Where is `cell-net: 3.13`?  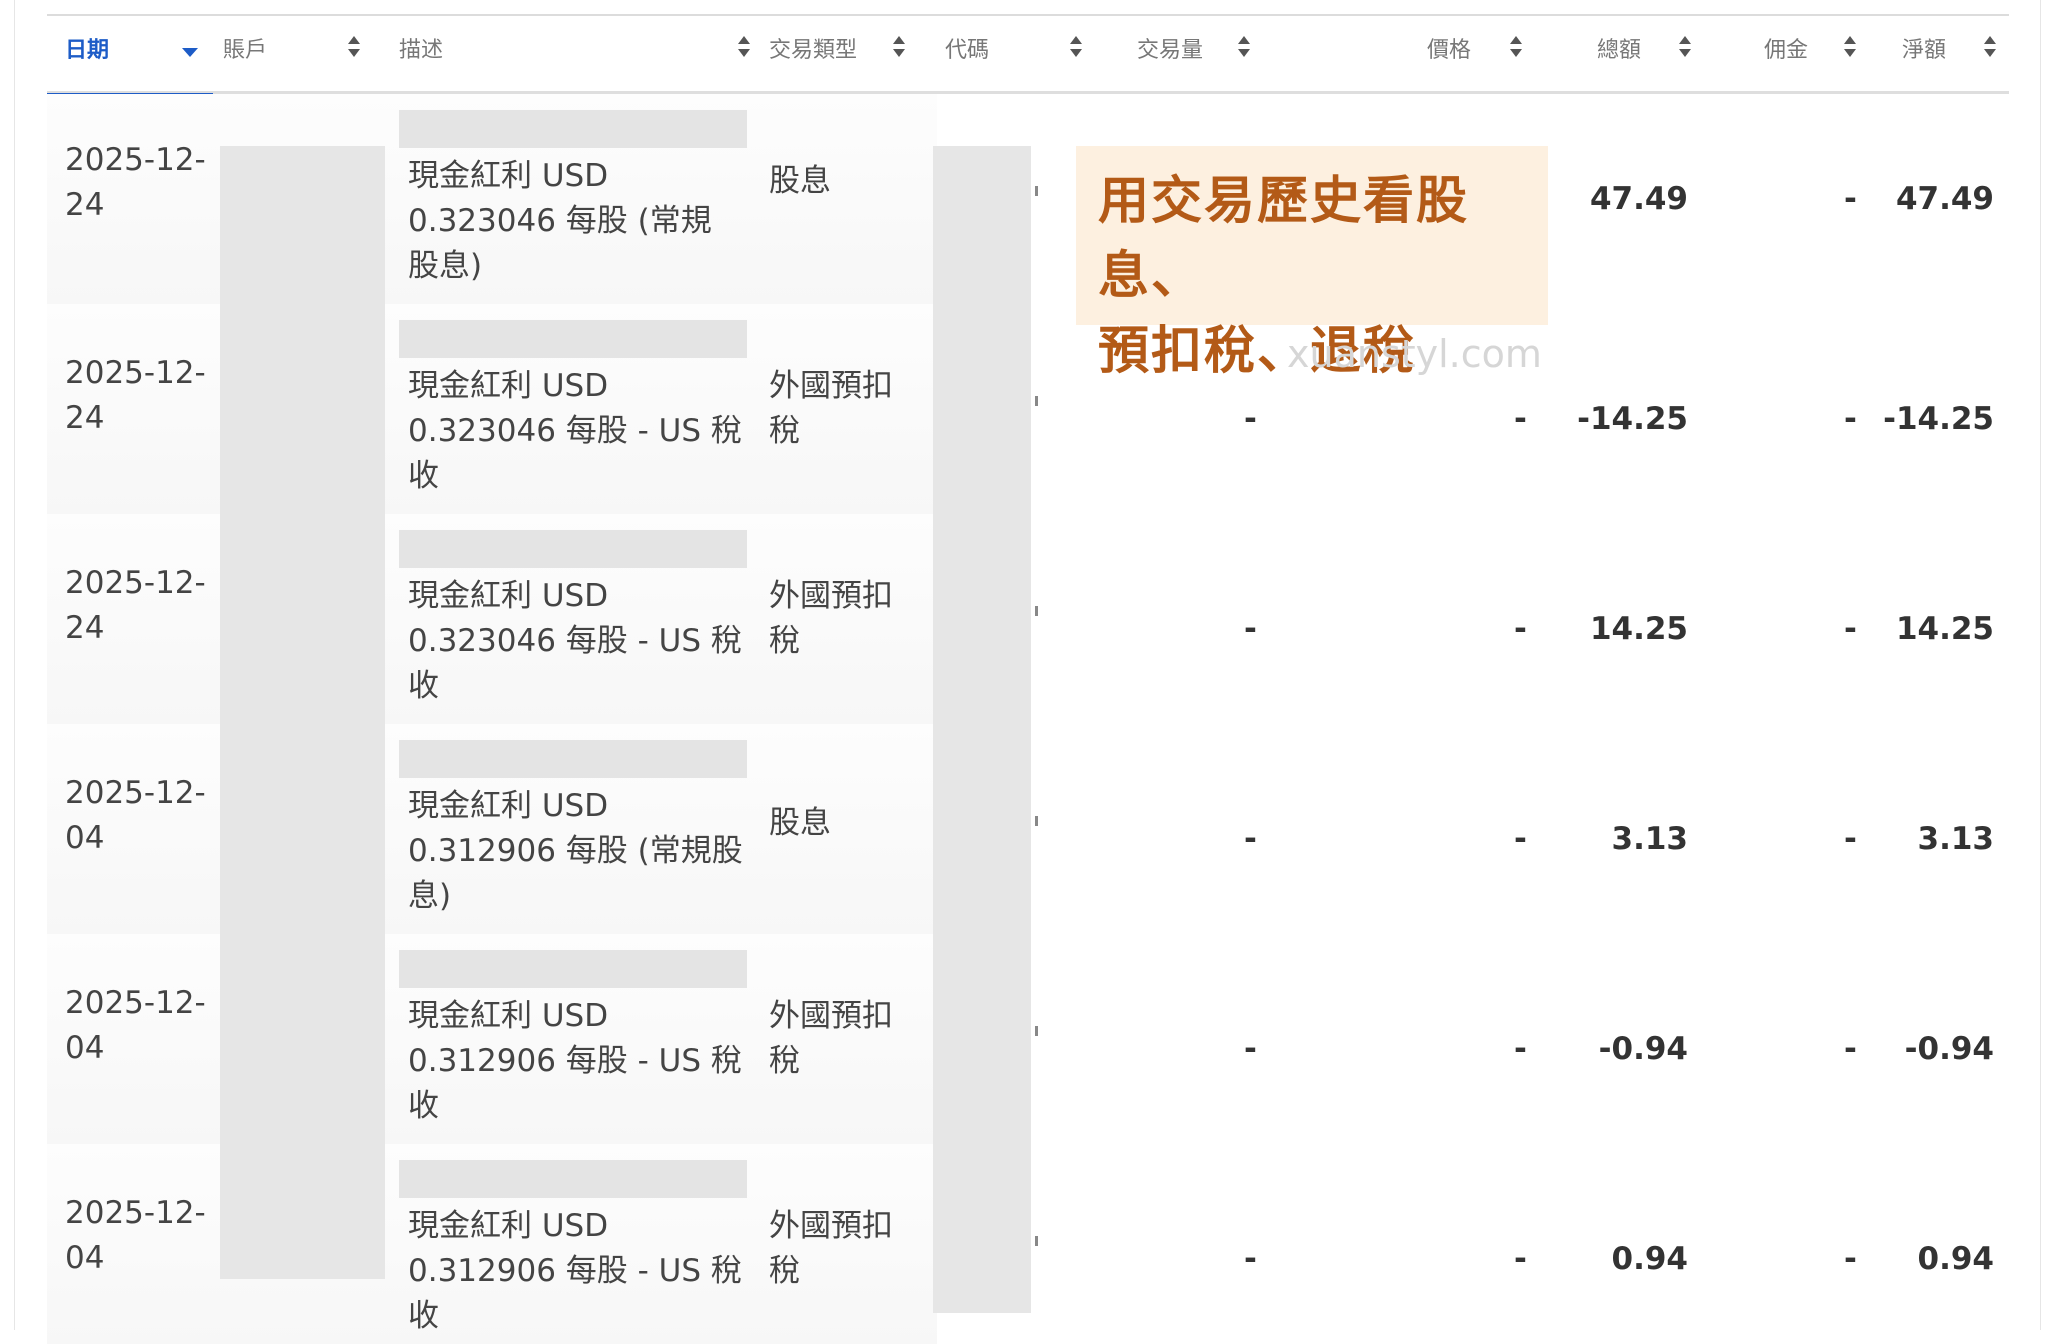 cell-net: 3.13 is located at coordinates (1956, 839).